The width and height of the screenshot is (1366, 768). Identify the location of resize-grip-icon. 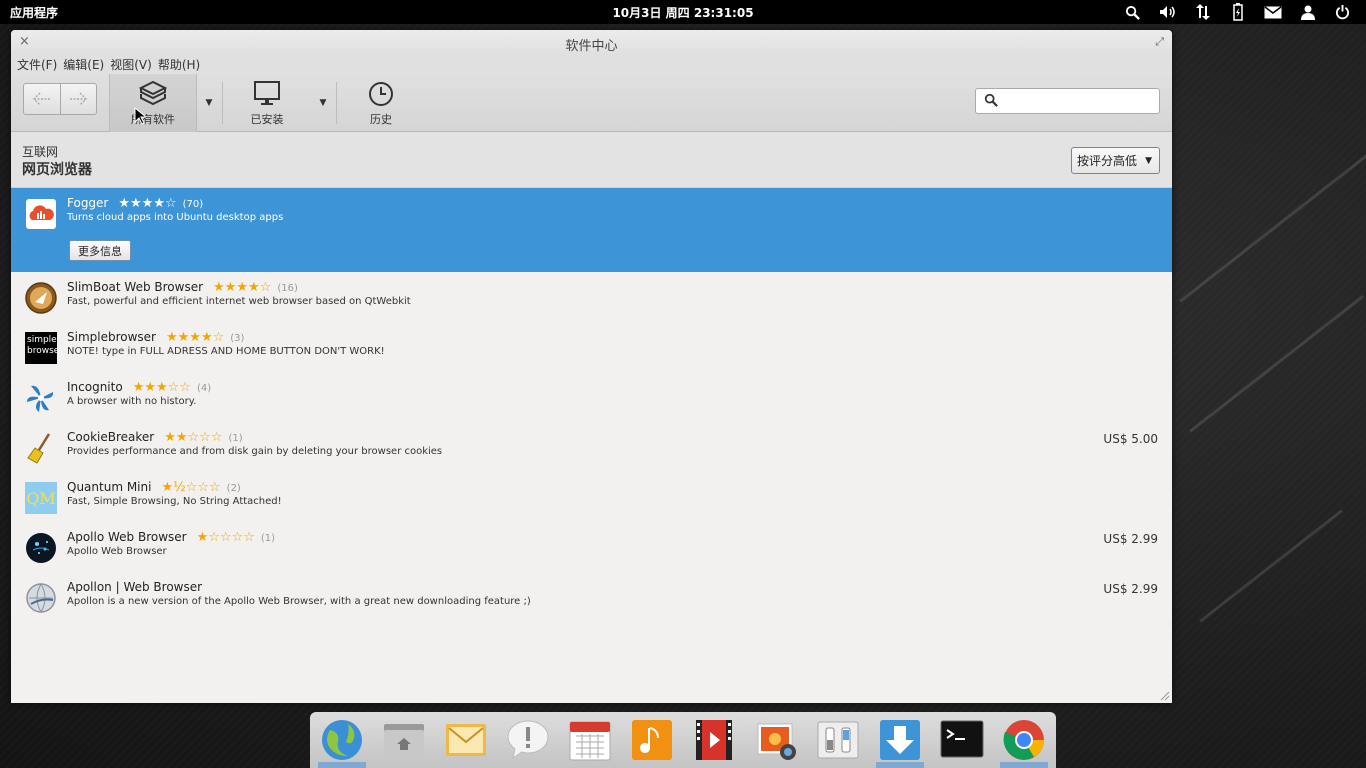
(1165, 696).